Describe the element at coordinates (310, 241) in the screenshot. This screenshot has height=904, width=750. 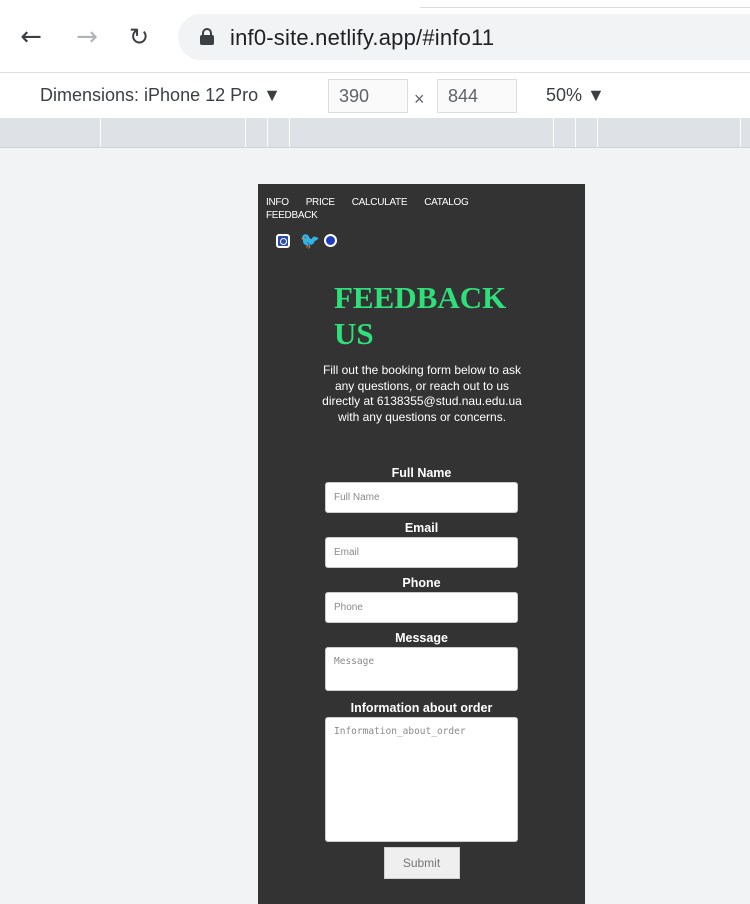
I see `twitter-icon: 🐦` at that location.